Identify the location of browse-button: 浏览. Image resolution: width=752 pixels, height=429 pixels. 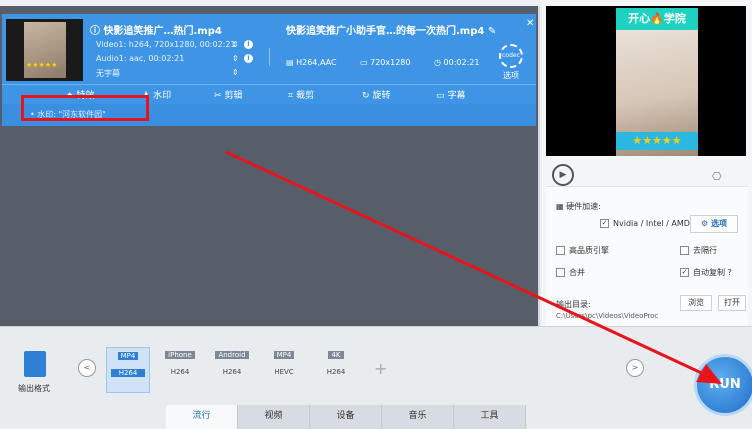
(696, 303).